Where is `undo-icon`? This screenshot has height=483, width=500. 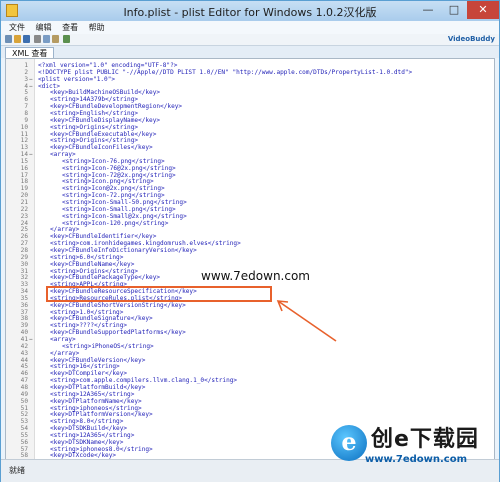
undo-icon is located at coordinates (66, 39).